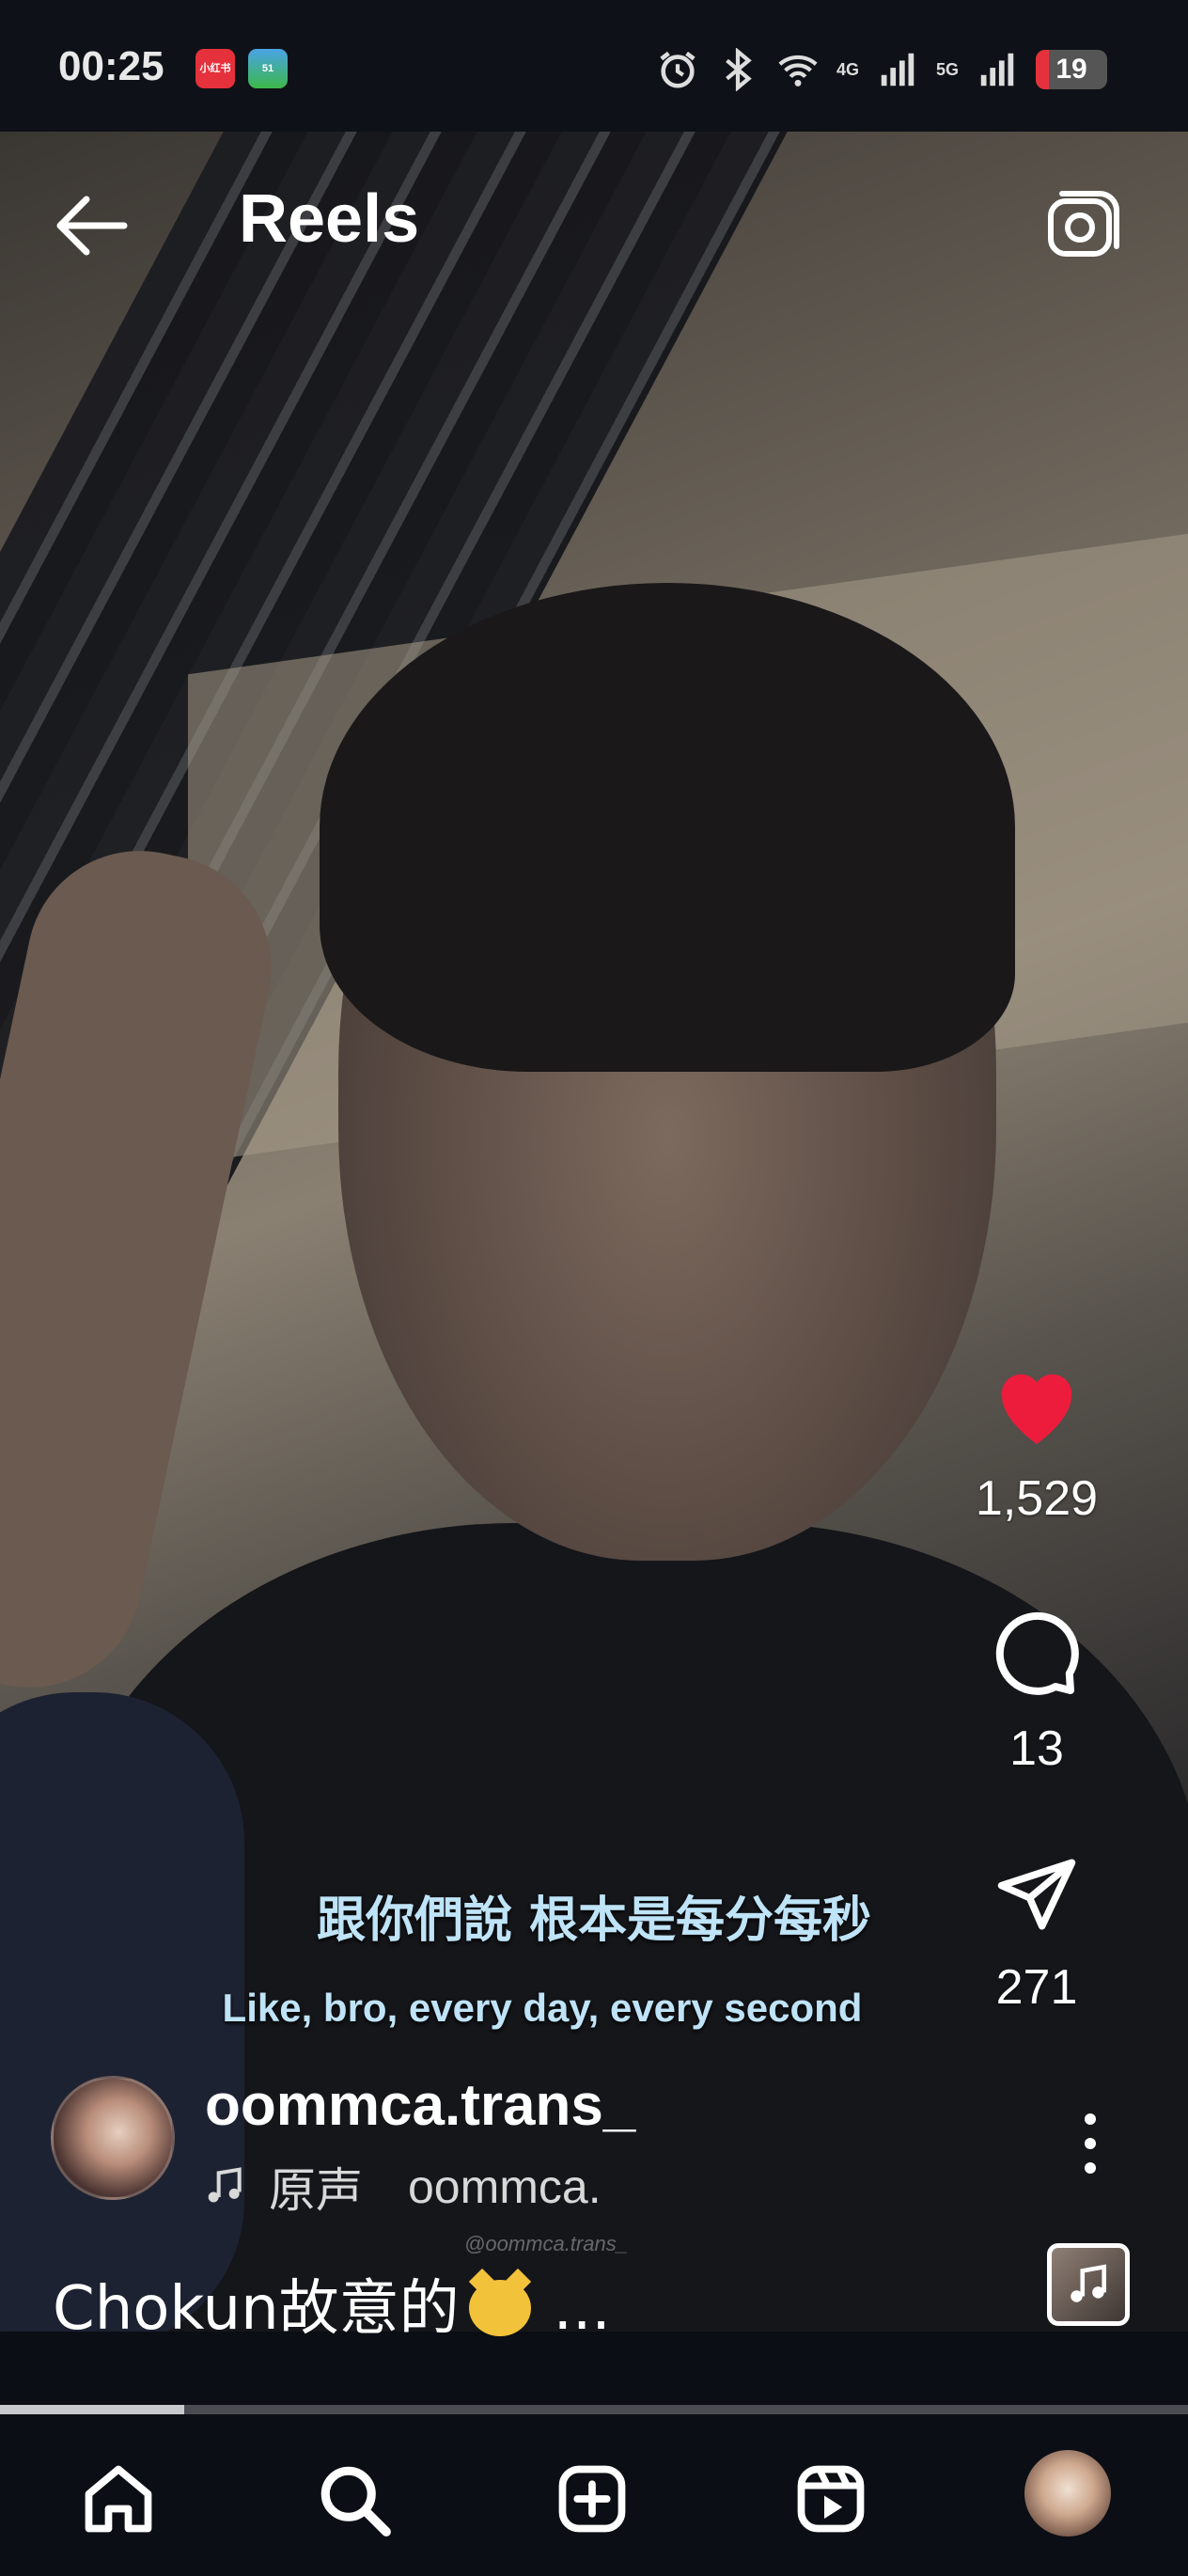 The image size is (1188, 2576). What do you see at coordinates (1036, 1749) in the screenshot?
I see `comment-count: 13` at bounding box center [1036, 1749].